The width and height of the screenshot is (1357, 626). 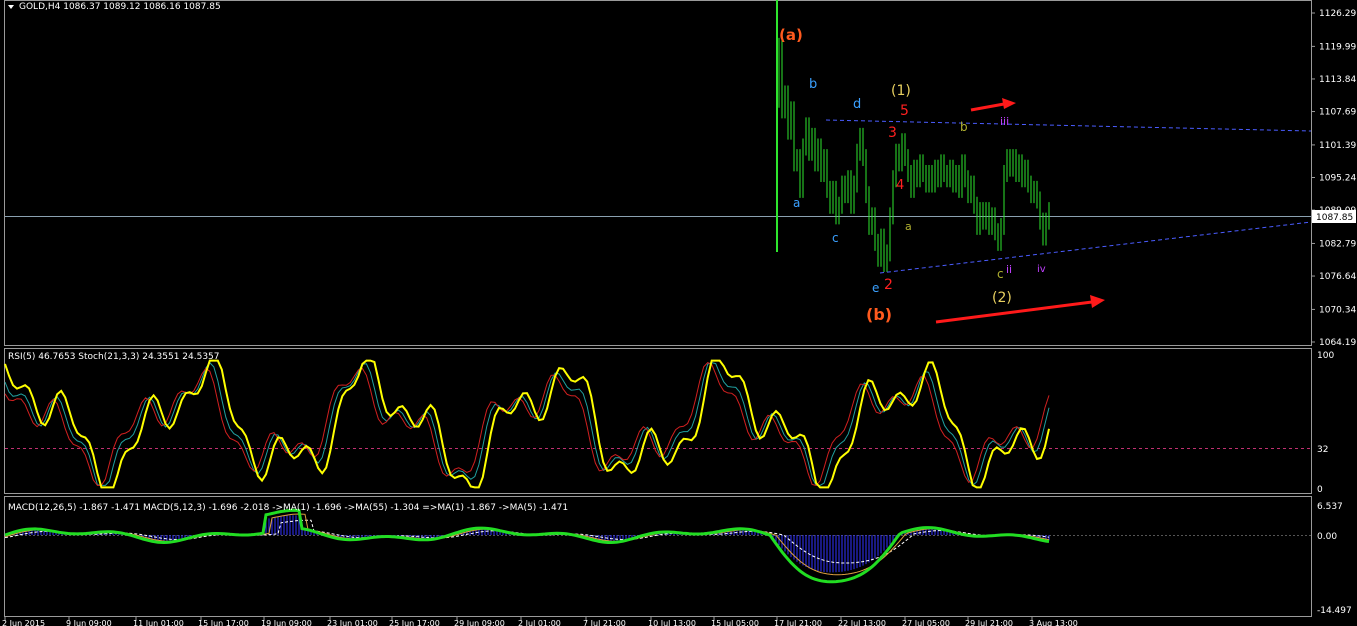 I want to click on time-label: 7 Jul 21:00, so click(x=604, y=622).